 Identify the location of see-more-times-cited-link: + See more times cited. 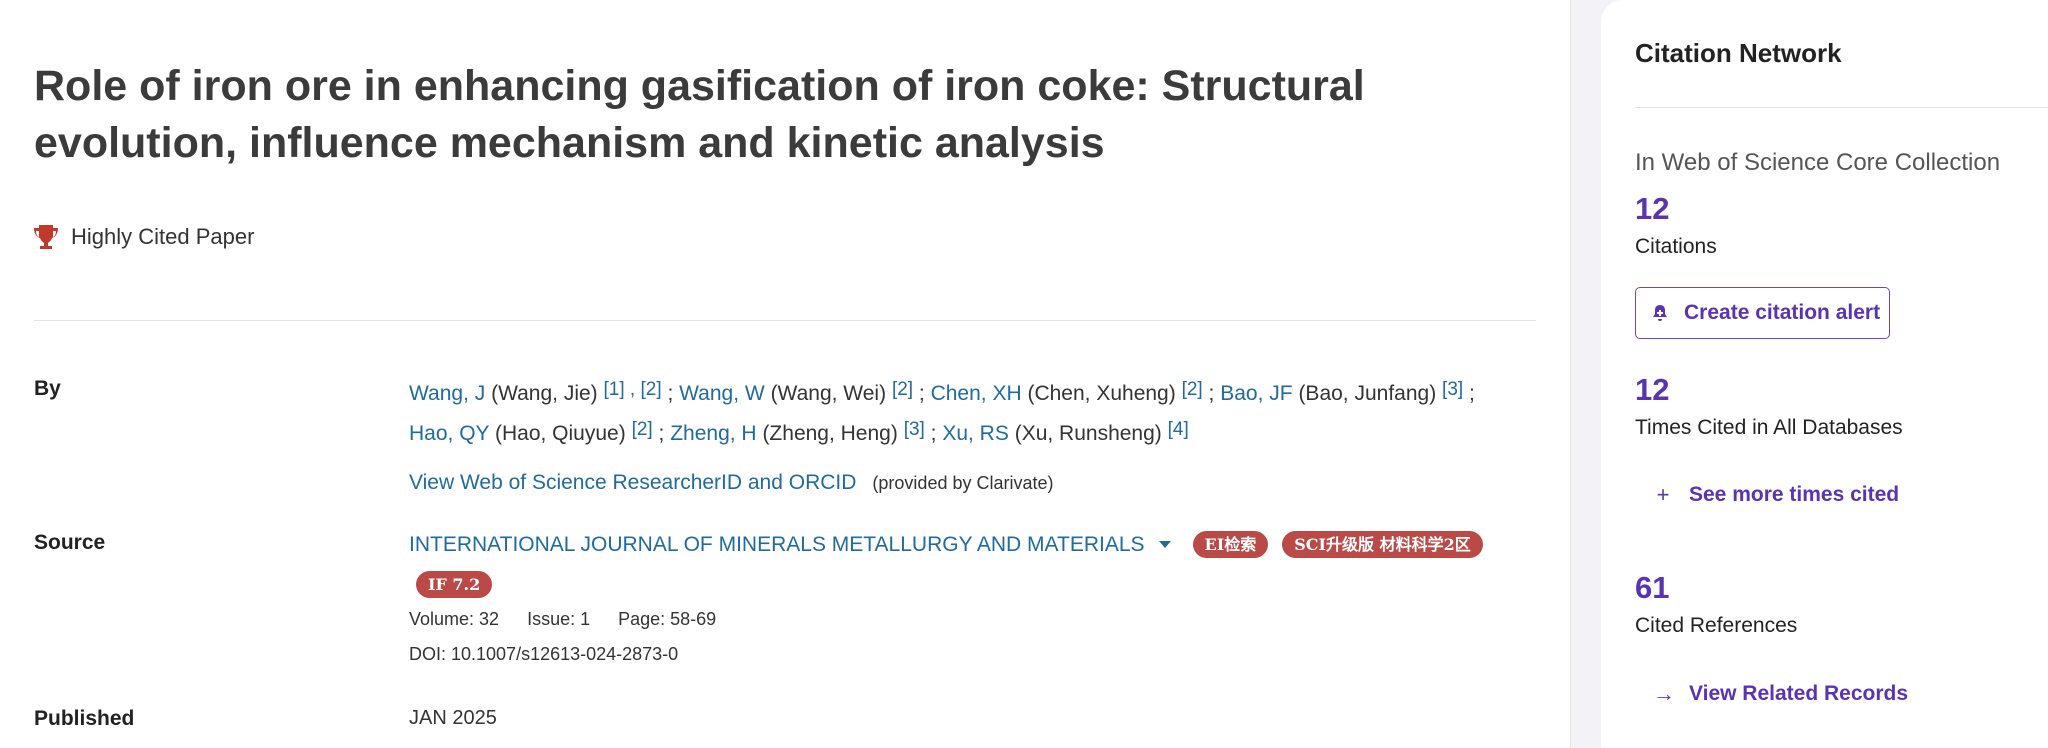
(1776, 495).